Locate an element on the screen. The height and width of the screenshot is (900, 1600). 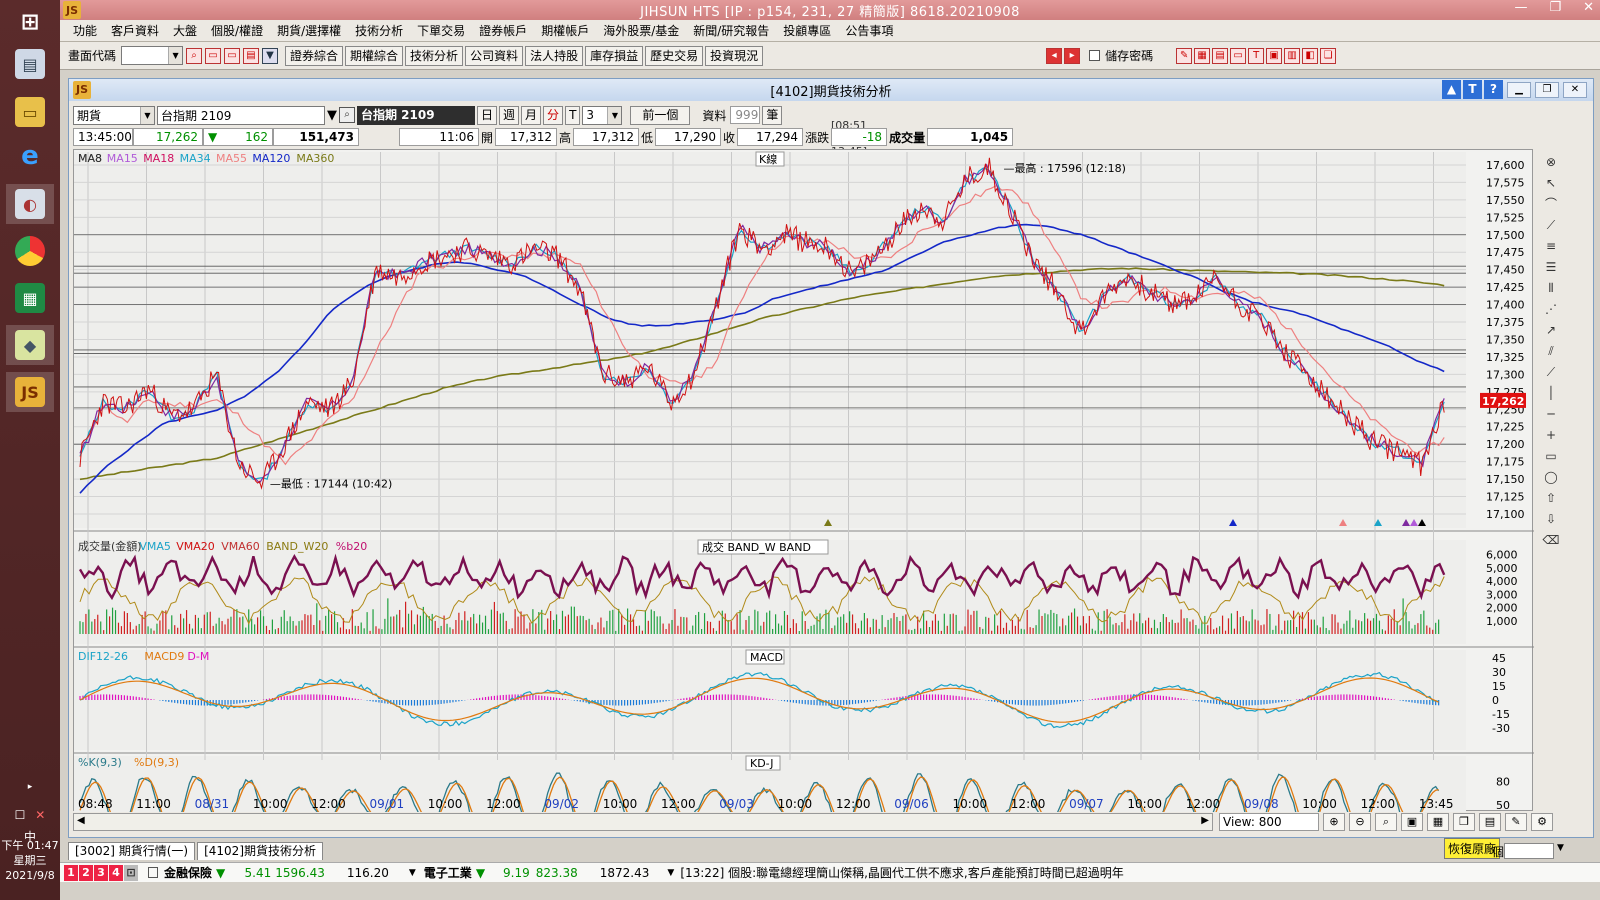
cascade-icon: ❏ is located at coordinates (1328, 55).